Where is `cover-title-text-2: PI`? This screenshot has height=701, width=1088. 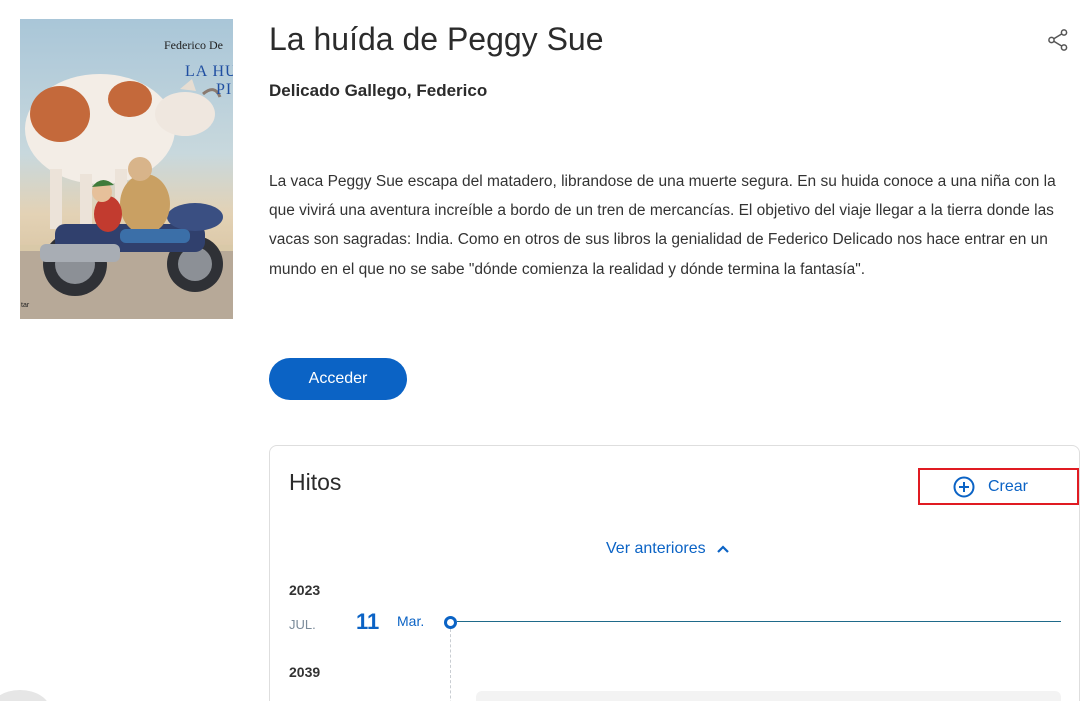 cover-title-text-2: PI is located at coordinates (224, 89).